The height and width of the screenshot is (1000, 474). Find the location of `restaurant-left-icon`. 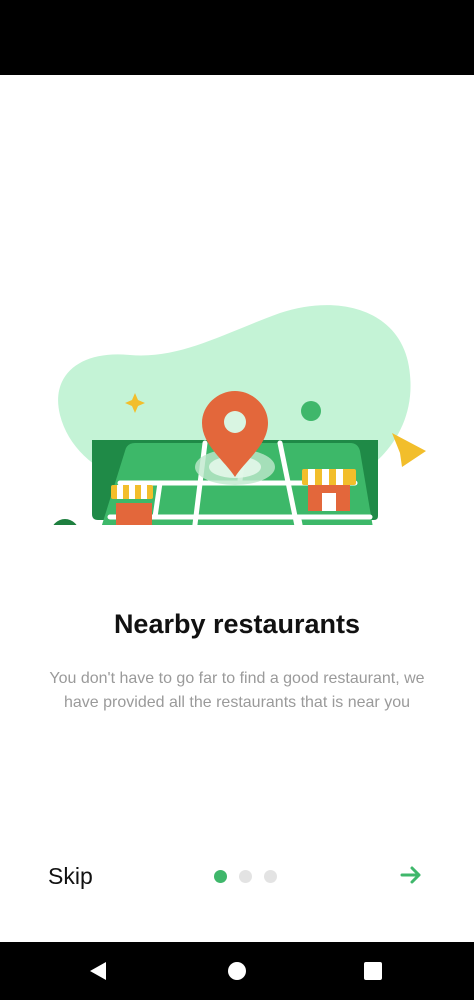

restaurant-left-icon is located at coordinates (132, 505).